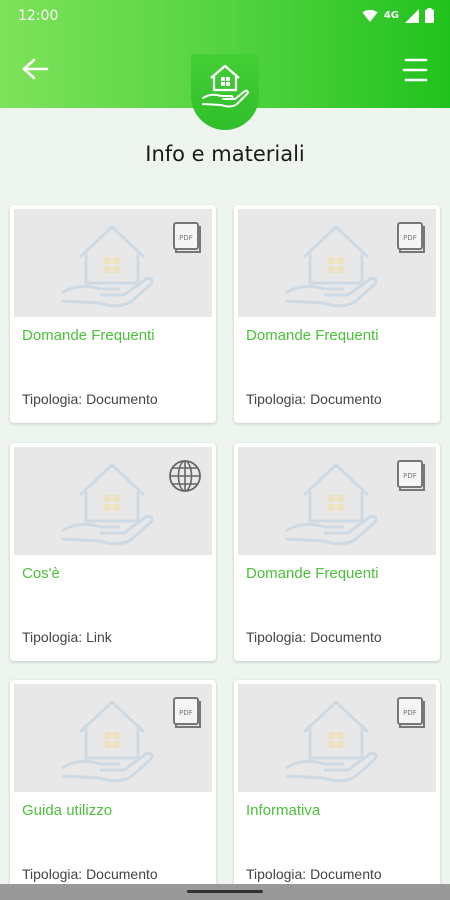 Image resolution: width=450 pixels, height=900 pixels. I want to click on card-title: Informativa, so click(283, 810).